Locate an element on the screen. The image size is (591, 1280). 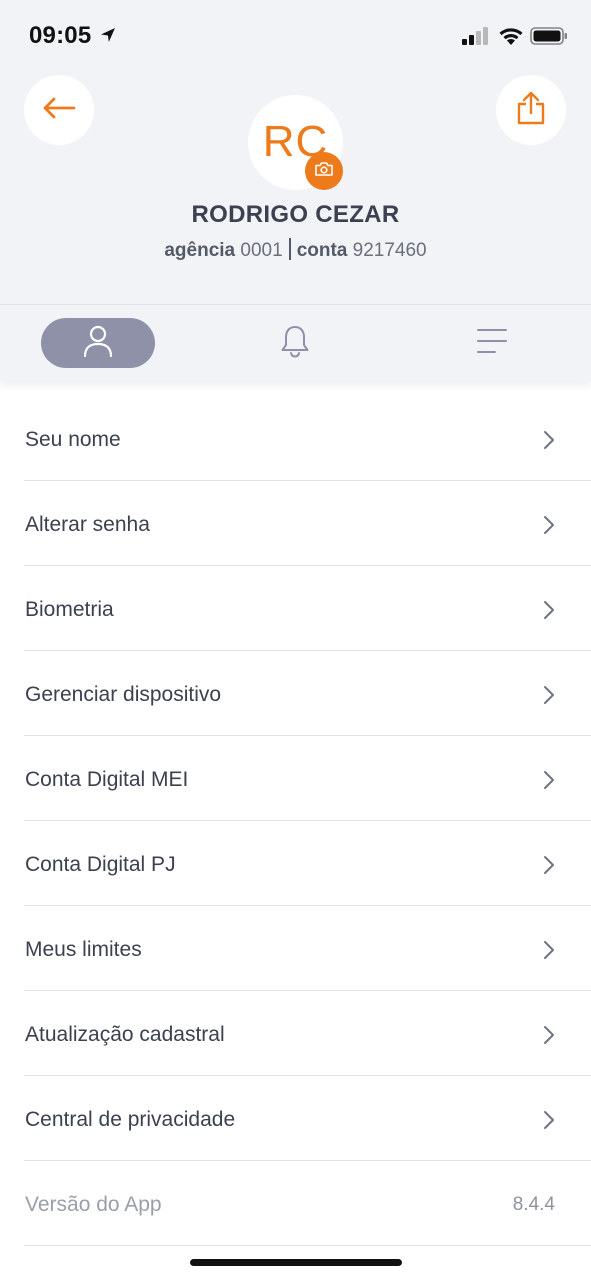
menu-item-atualizacao-cadastral: Atualização cadastral is located at coordinates (307, 1033).